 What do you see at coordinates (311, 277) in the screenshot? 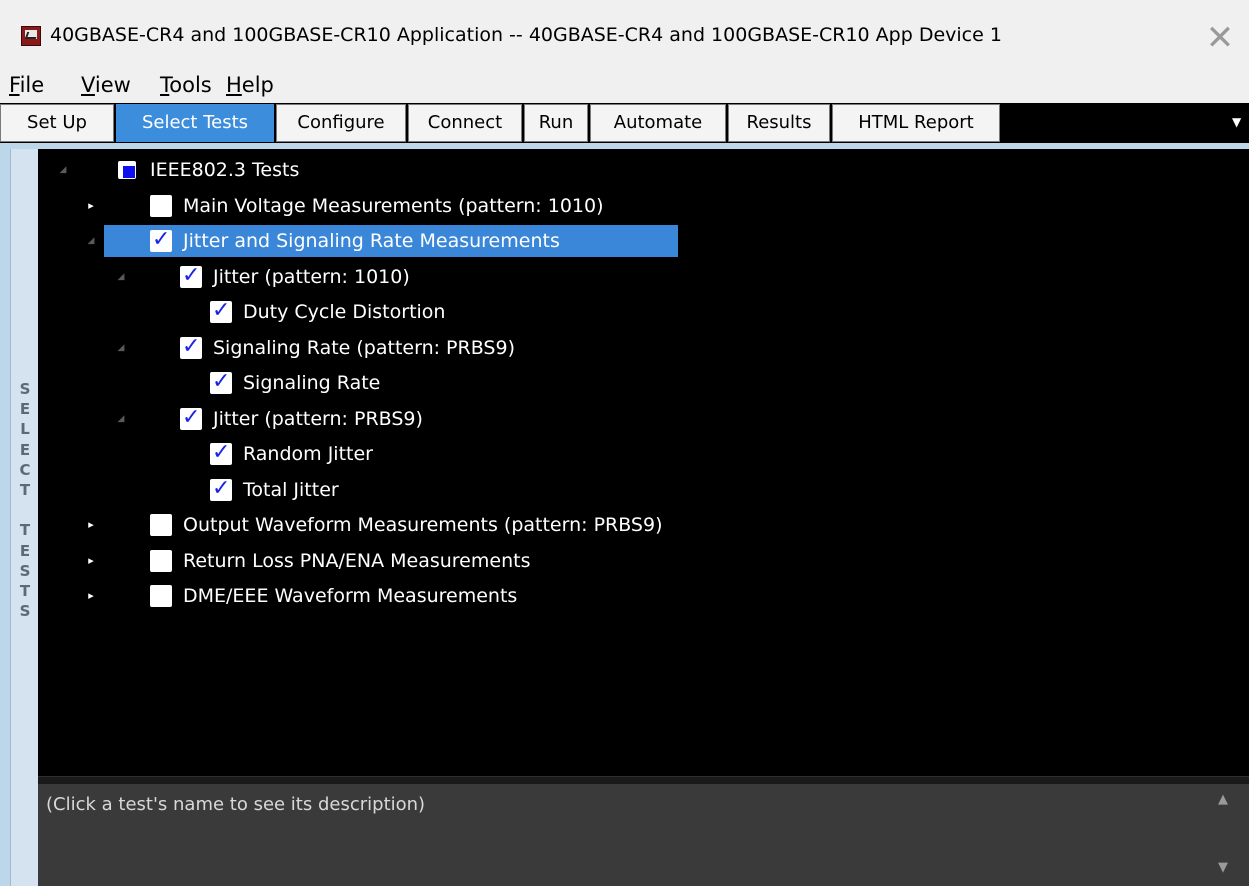
I see `tree-node-label: Jitter (pattern: 1010)` at bounding box center [311, 277].